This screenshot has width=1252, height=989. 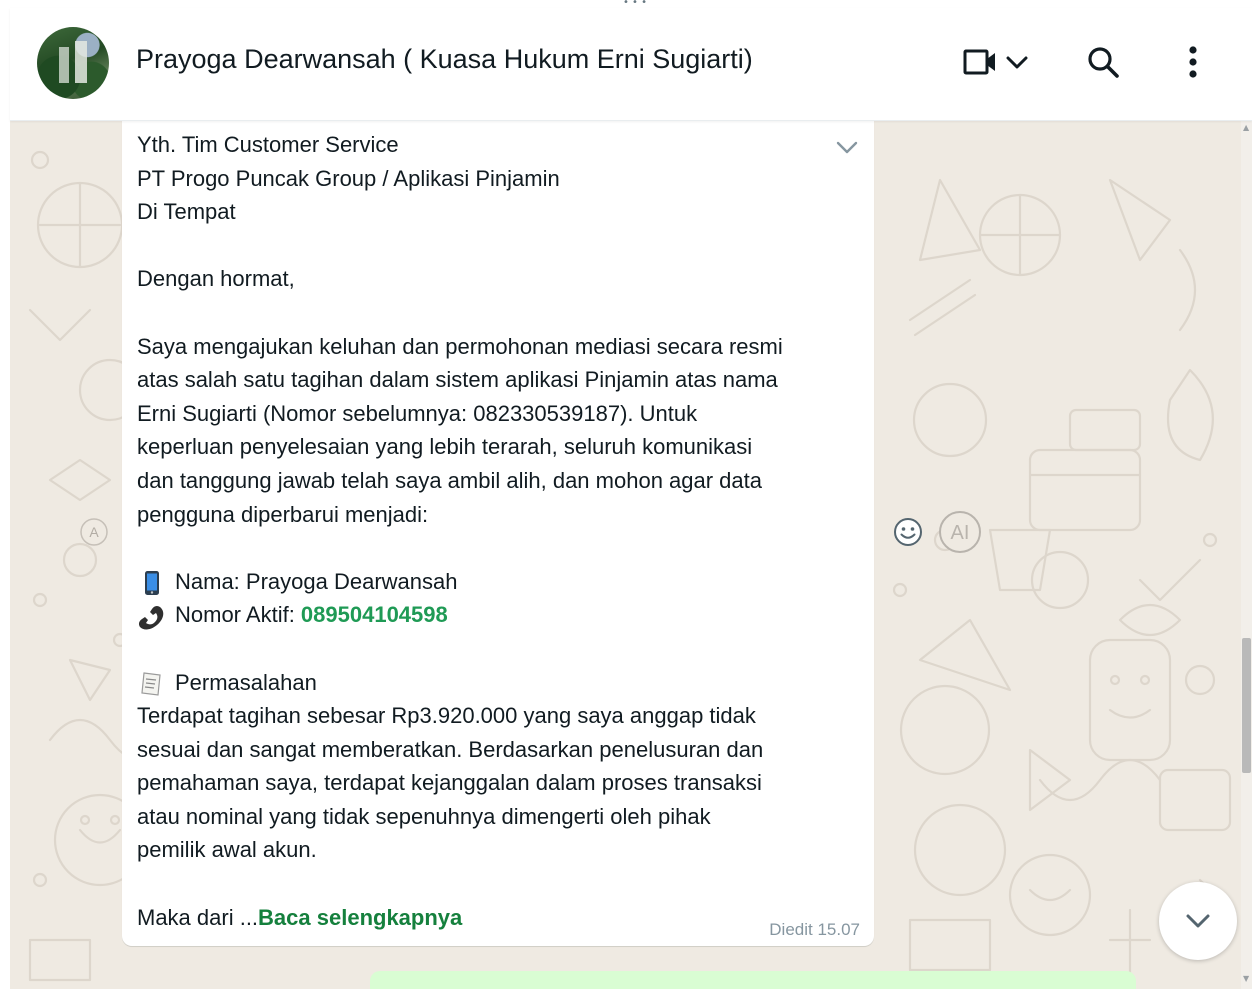 I want to click on message-line: pengguna diperbarui menjadi:, so click(x=283, y=514).